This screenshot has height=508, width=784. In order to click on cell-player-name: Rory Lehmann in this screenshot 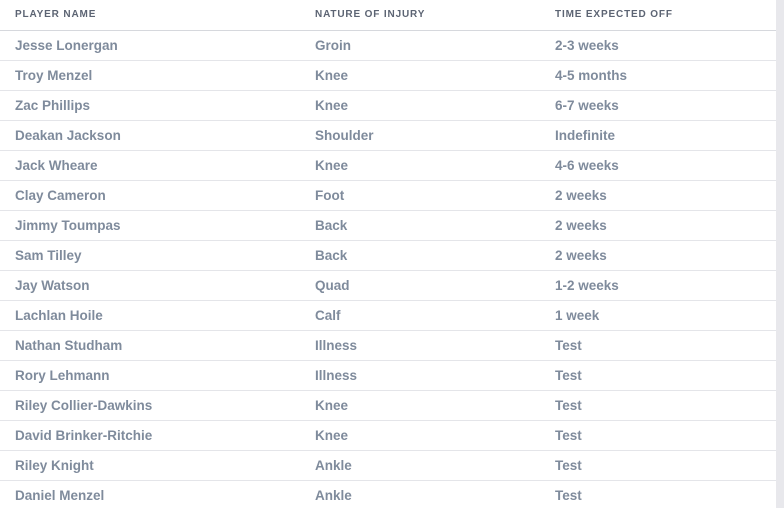, I will do `click(152, 375)`.